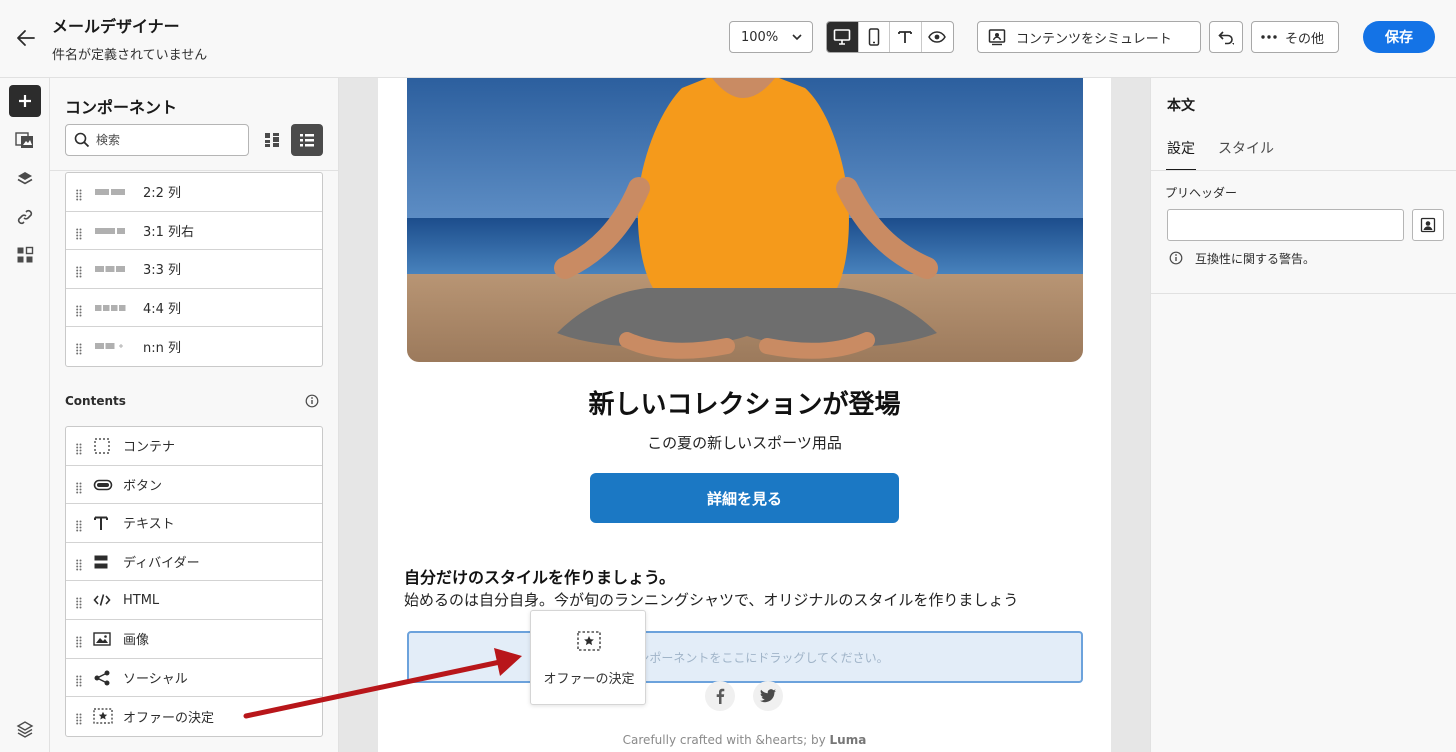 The height and width of the screenshot is (752, 1456). I want to click on component-label: 4:4 列, so click(162, 310).